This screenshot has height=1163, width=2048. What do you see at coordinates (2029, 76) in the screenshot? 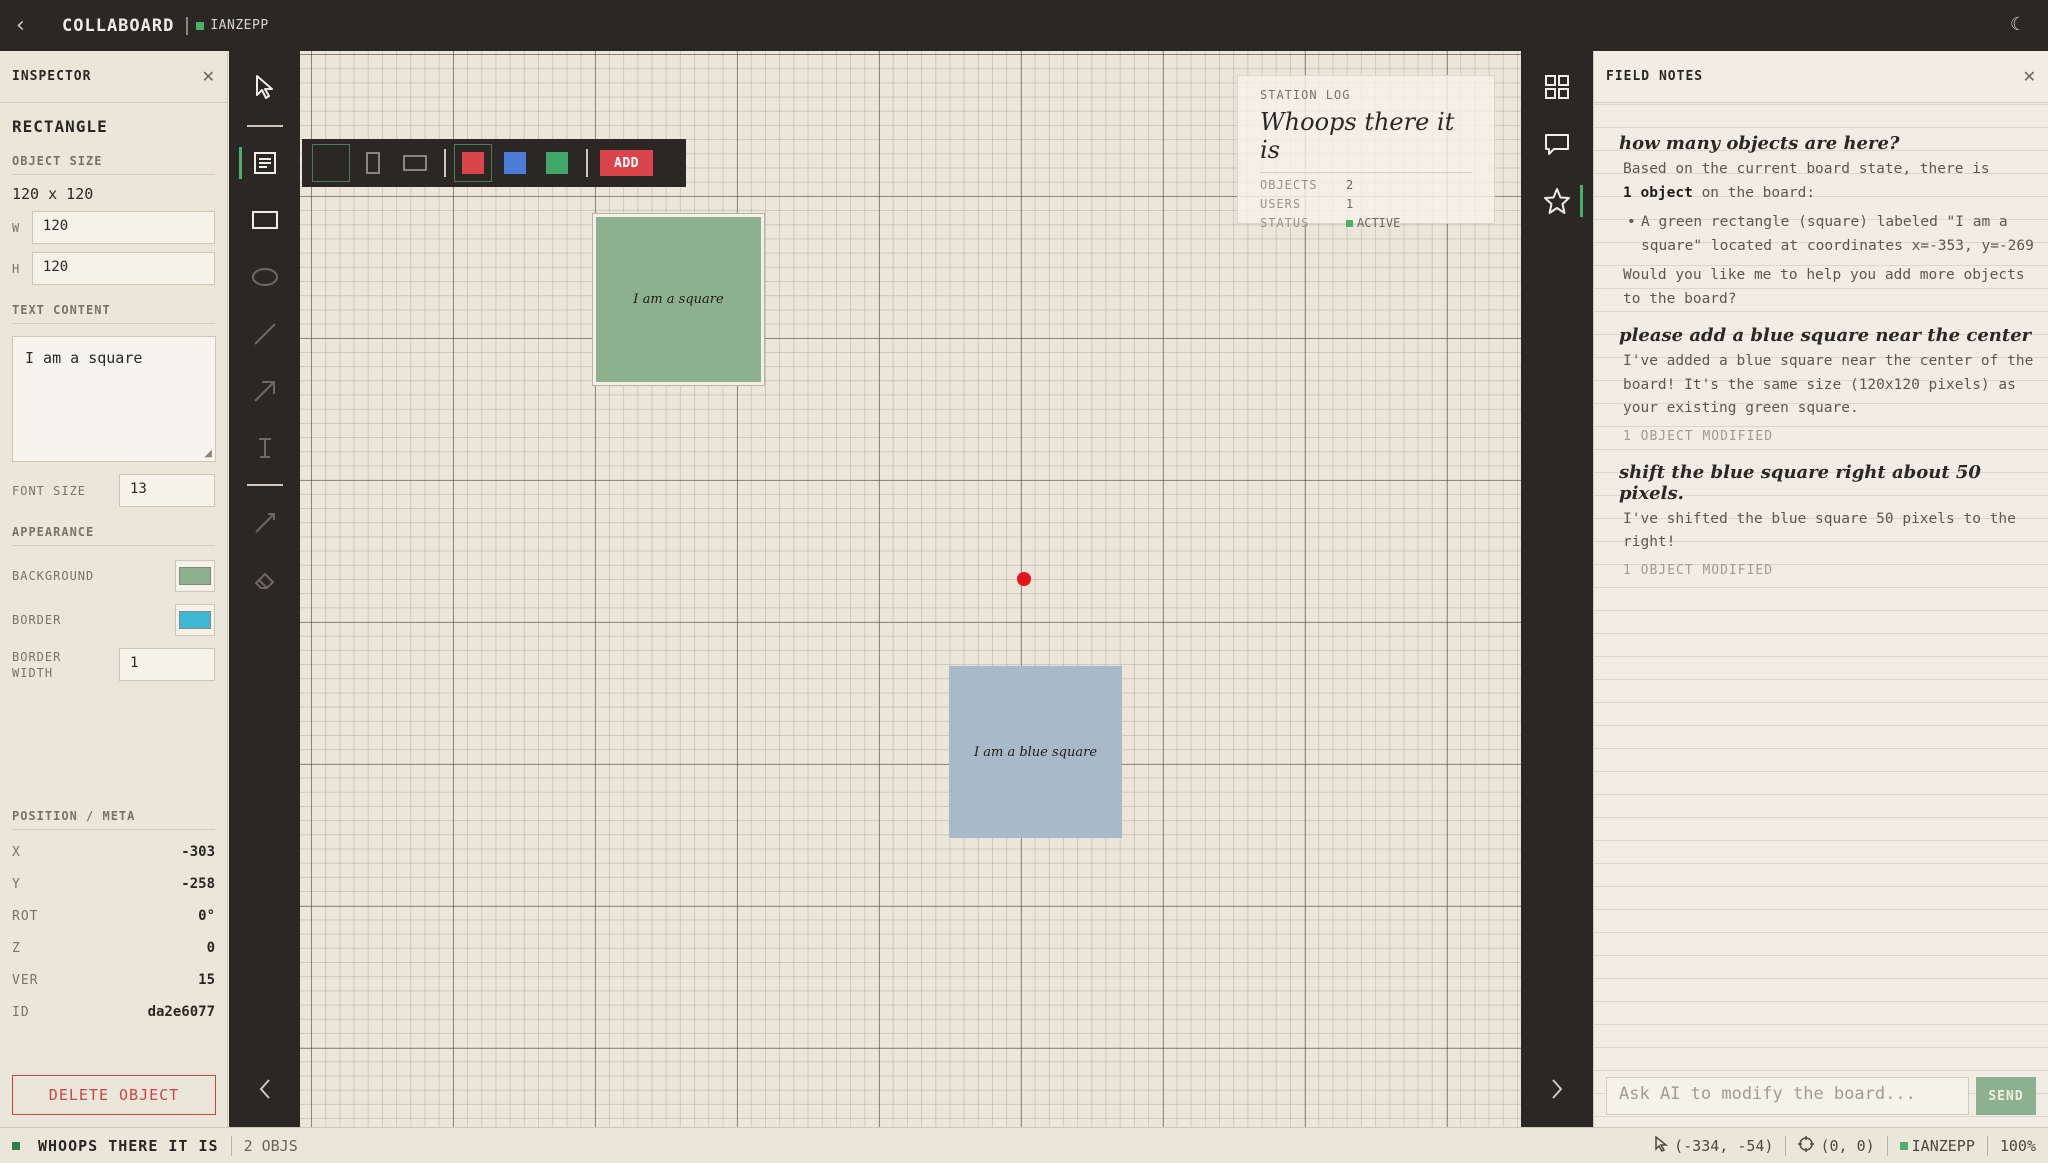
I see `field-notes-close-icon: ✕` at bounding box center [2029, 76].